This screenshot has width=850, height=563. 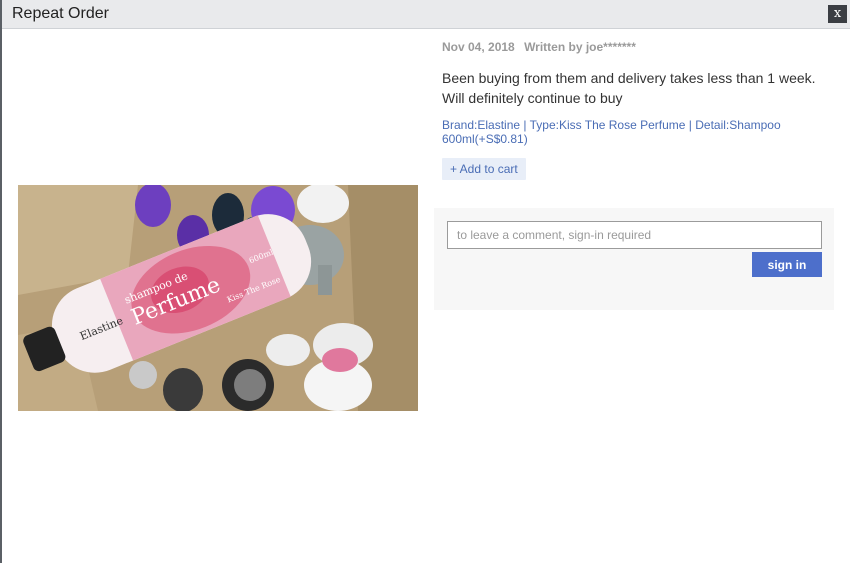 I want to click on review-date: Nov 04, 2018, so click(x=478, y=47).